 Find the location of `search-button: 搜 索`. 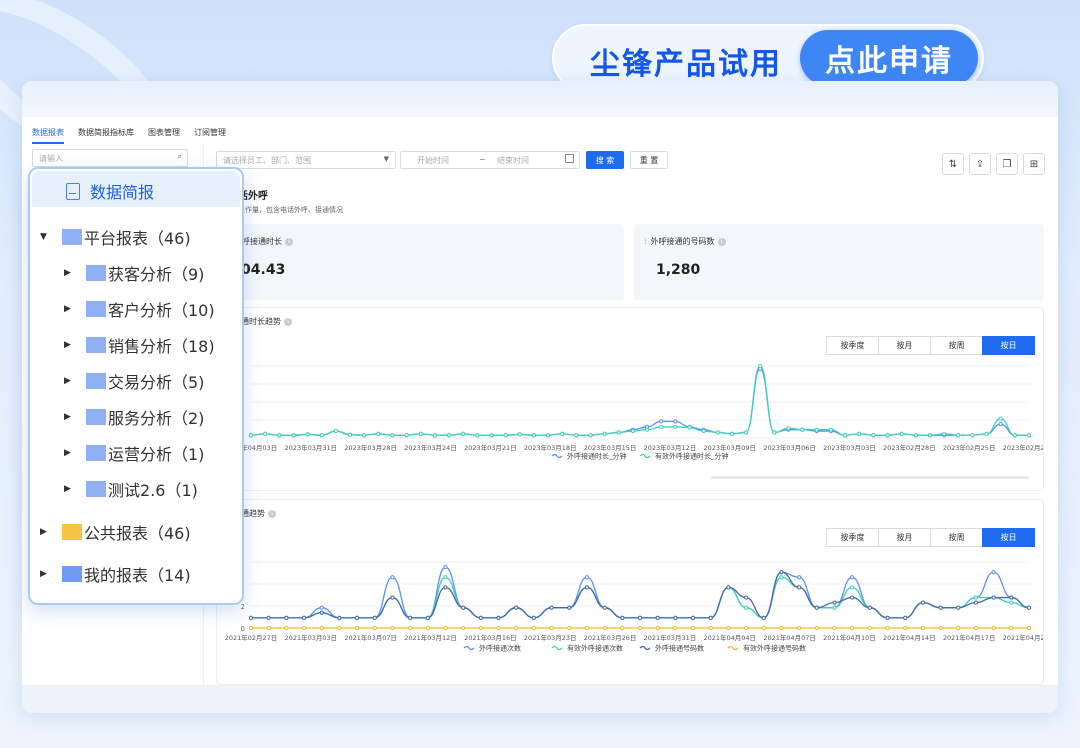

search-button: 搜 索 is located at coordinates (605, 160).